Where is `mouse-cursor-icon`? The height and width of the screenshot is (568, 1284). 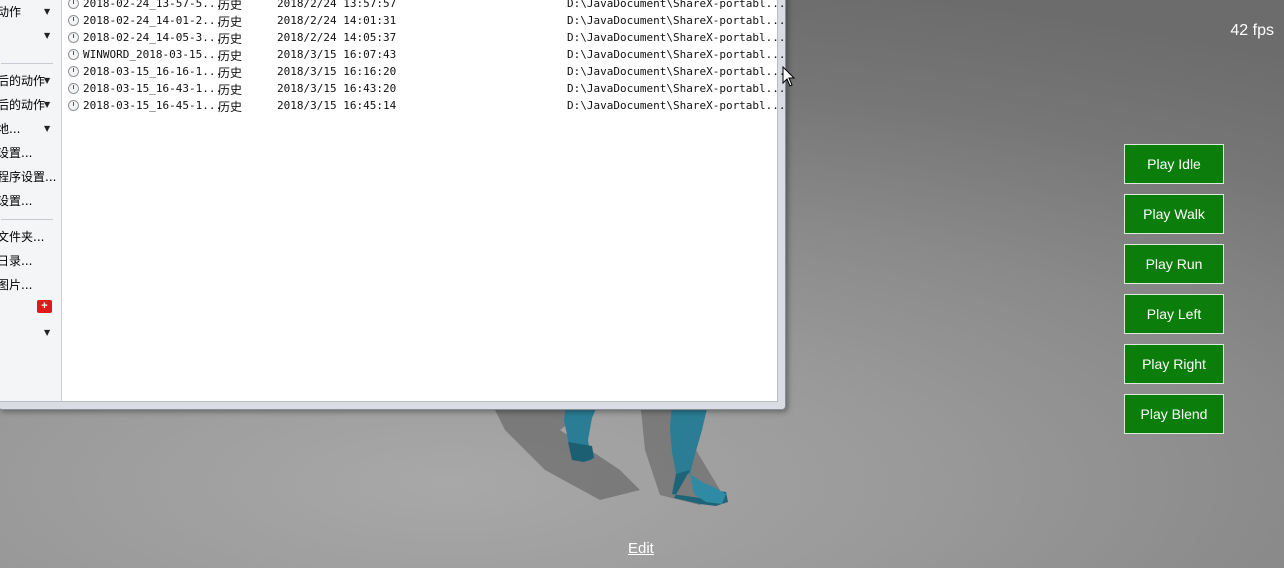 mouse-cursor-icon is located at coordinates (789, 76).